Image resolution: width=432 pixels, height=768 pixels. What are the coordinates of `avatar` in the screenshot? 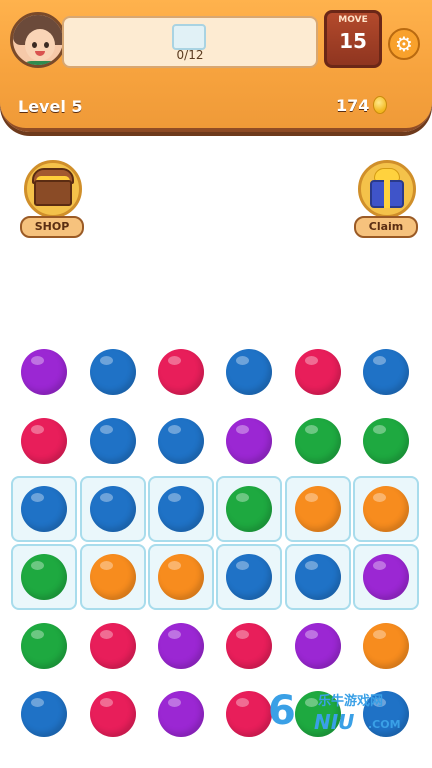 It's located at (38, 40).